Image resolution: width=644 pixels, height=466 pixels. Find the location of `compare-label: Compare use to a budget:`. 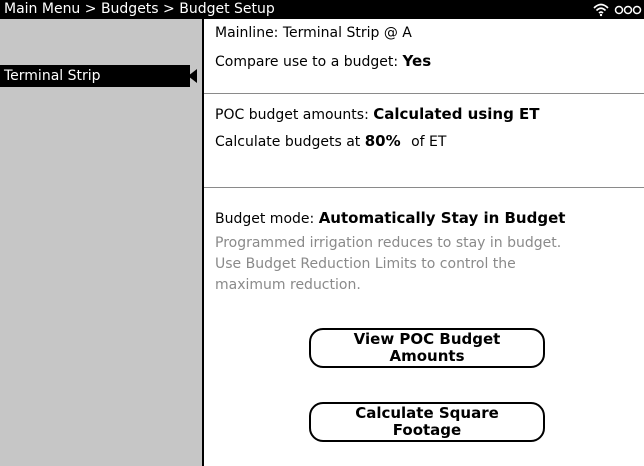

compare-label: Compare use to a budget: is located at coordinates (307, 62).